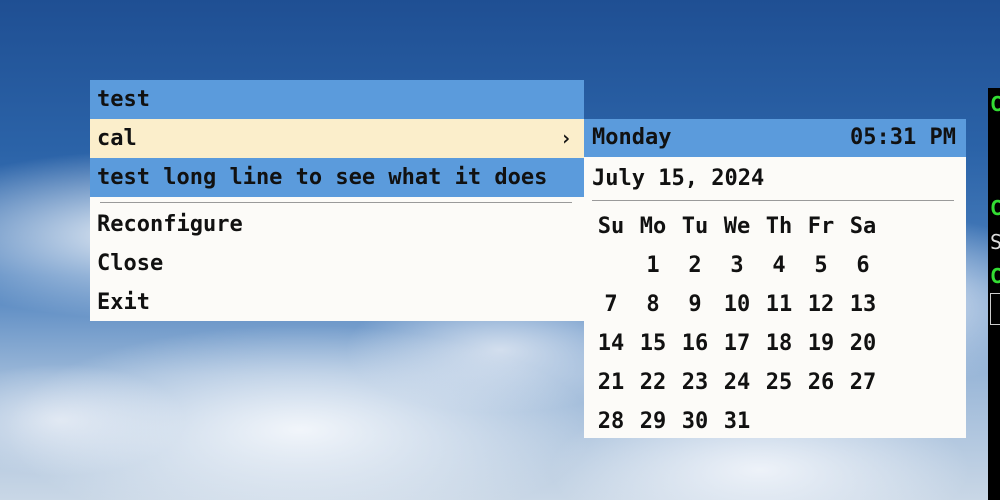  Describe the element at coordinates (695, 304) in the screenshot. I see `calendar-day-9: 9` at that location.